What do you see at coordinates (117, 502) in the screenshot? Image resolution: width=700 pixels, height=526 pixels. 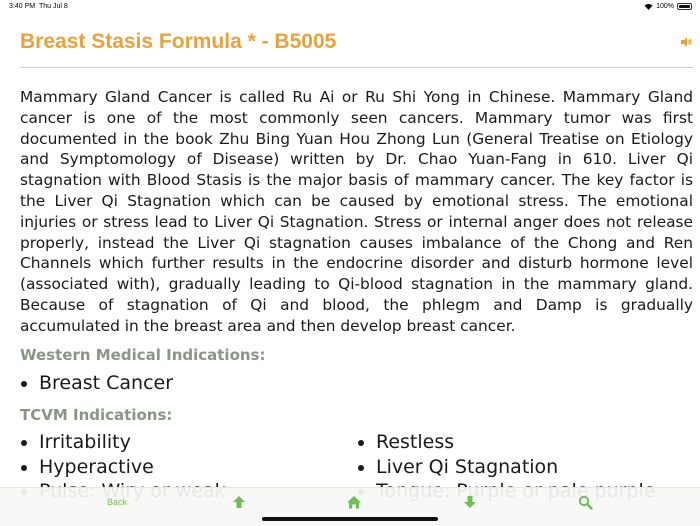 I see `back-button: Back` at bounding box center [117, 502].